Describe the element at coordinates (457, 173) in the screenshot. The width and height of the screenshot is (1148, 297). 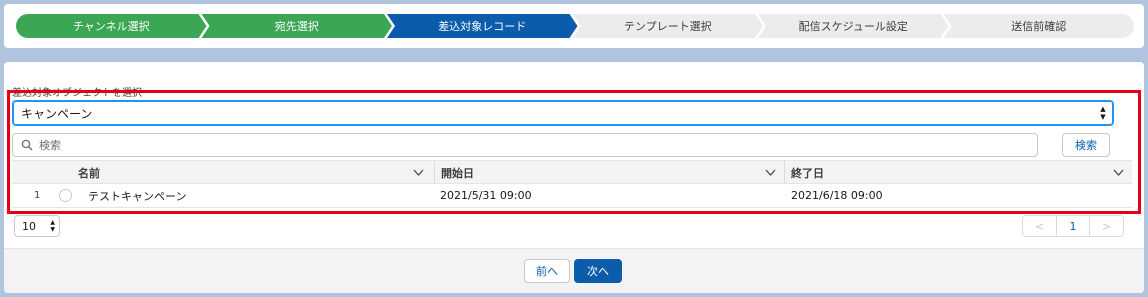
I see `column-label: 開始日` at that location.